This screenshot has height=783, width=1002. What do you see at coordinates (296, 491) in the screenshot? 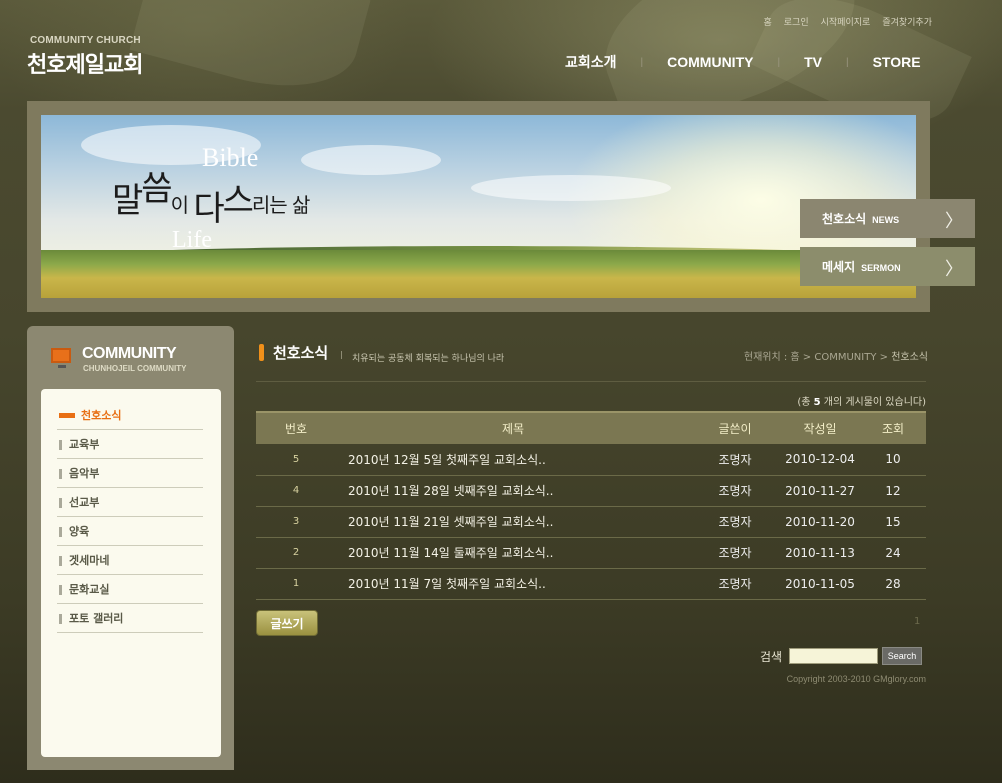
I see `post-number: 4` at bounding box center [296, 491].